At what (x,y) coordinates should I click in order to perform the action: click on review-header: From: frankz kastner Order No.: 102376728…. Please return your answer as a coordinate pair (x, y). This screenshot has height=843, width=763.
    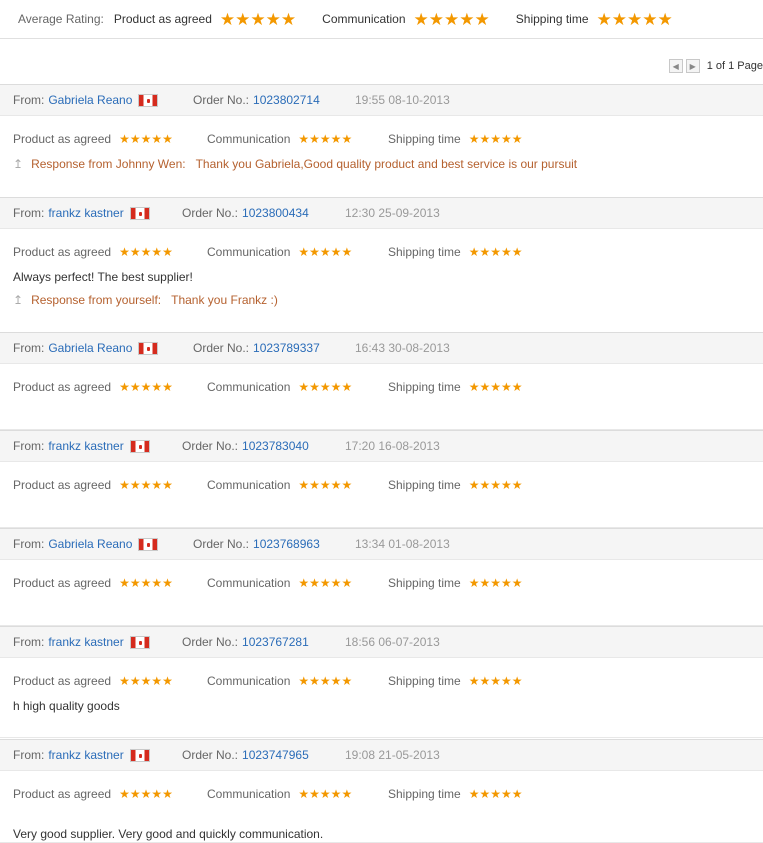
    Looking at the image, I should click on (381, 642).